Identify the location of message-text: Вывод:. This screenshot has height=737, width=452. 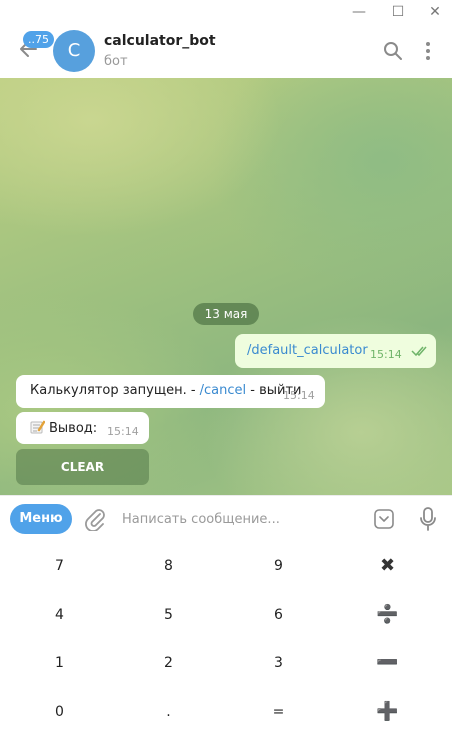
(63, 428).